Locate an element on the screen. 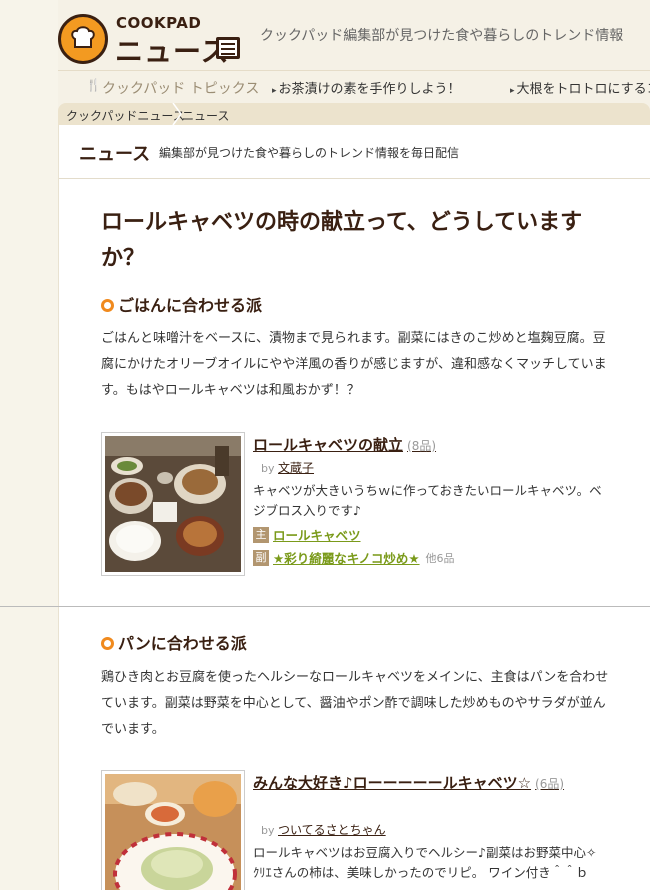 This screenshot has height=890, width=650. recipe-count: (8品) is located at coordinates (422, 446).